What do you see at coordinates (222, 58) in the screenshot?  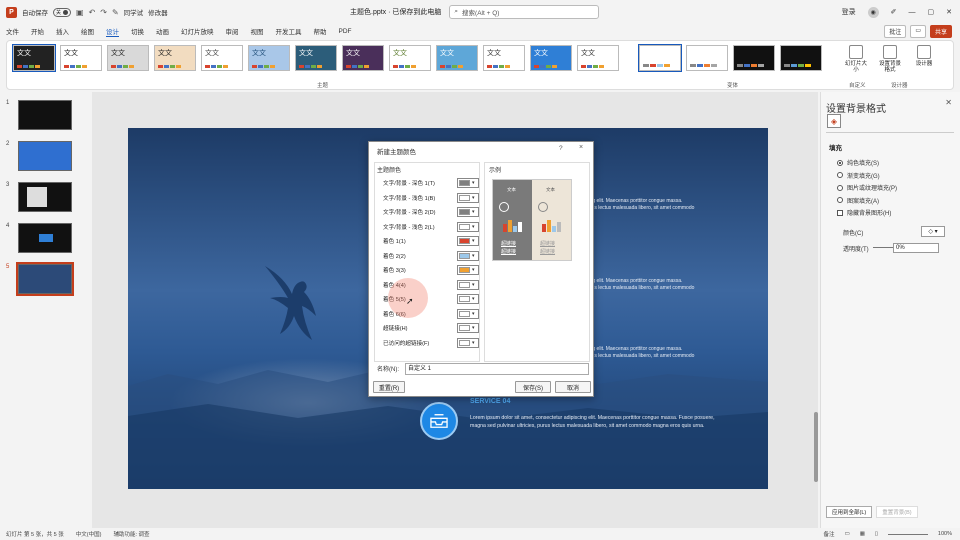 I see `theme-5: 文文` at bounding box center [222, 58].